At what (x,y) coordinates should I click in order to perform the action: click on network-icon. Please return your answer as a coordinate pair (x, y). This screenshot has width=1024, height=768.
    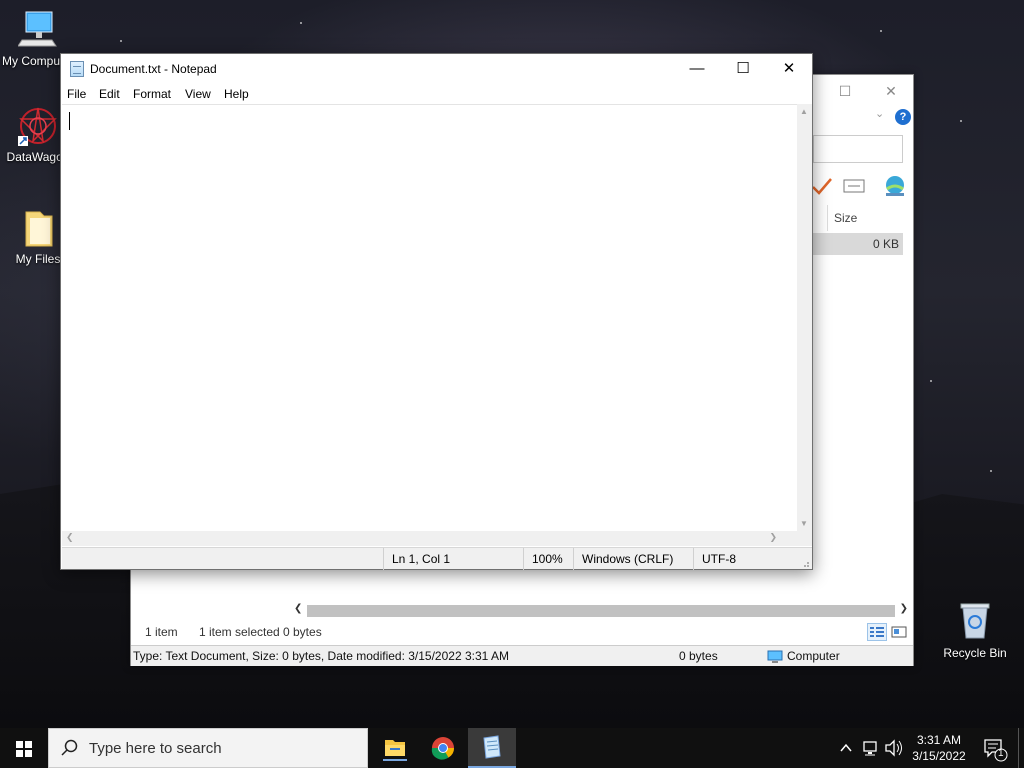
    Looking at the image, I should click on (870, 748).